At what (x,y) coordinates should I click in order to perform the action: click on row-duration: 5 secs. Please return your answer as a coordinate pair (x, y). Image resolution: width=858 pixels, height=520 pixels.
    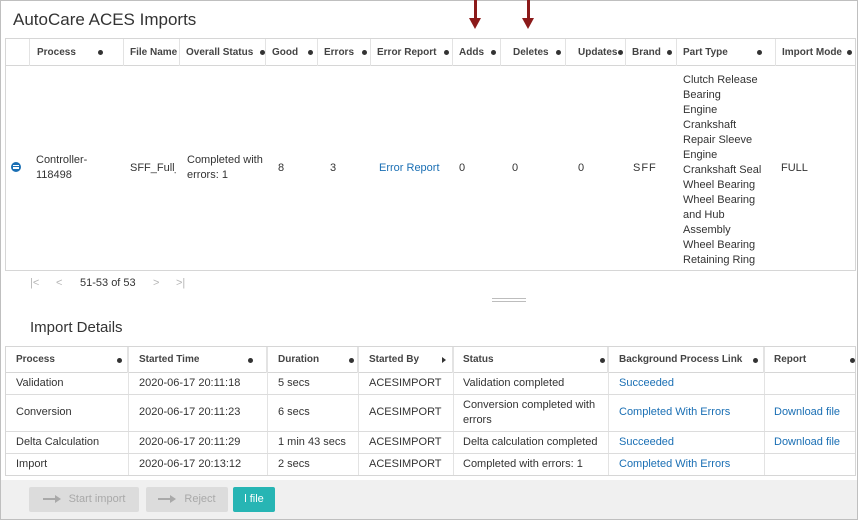
    Looking at the image, I should click on (294, 383).